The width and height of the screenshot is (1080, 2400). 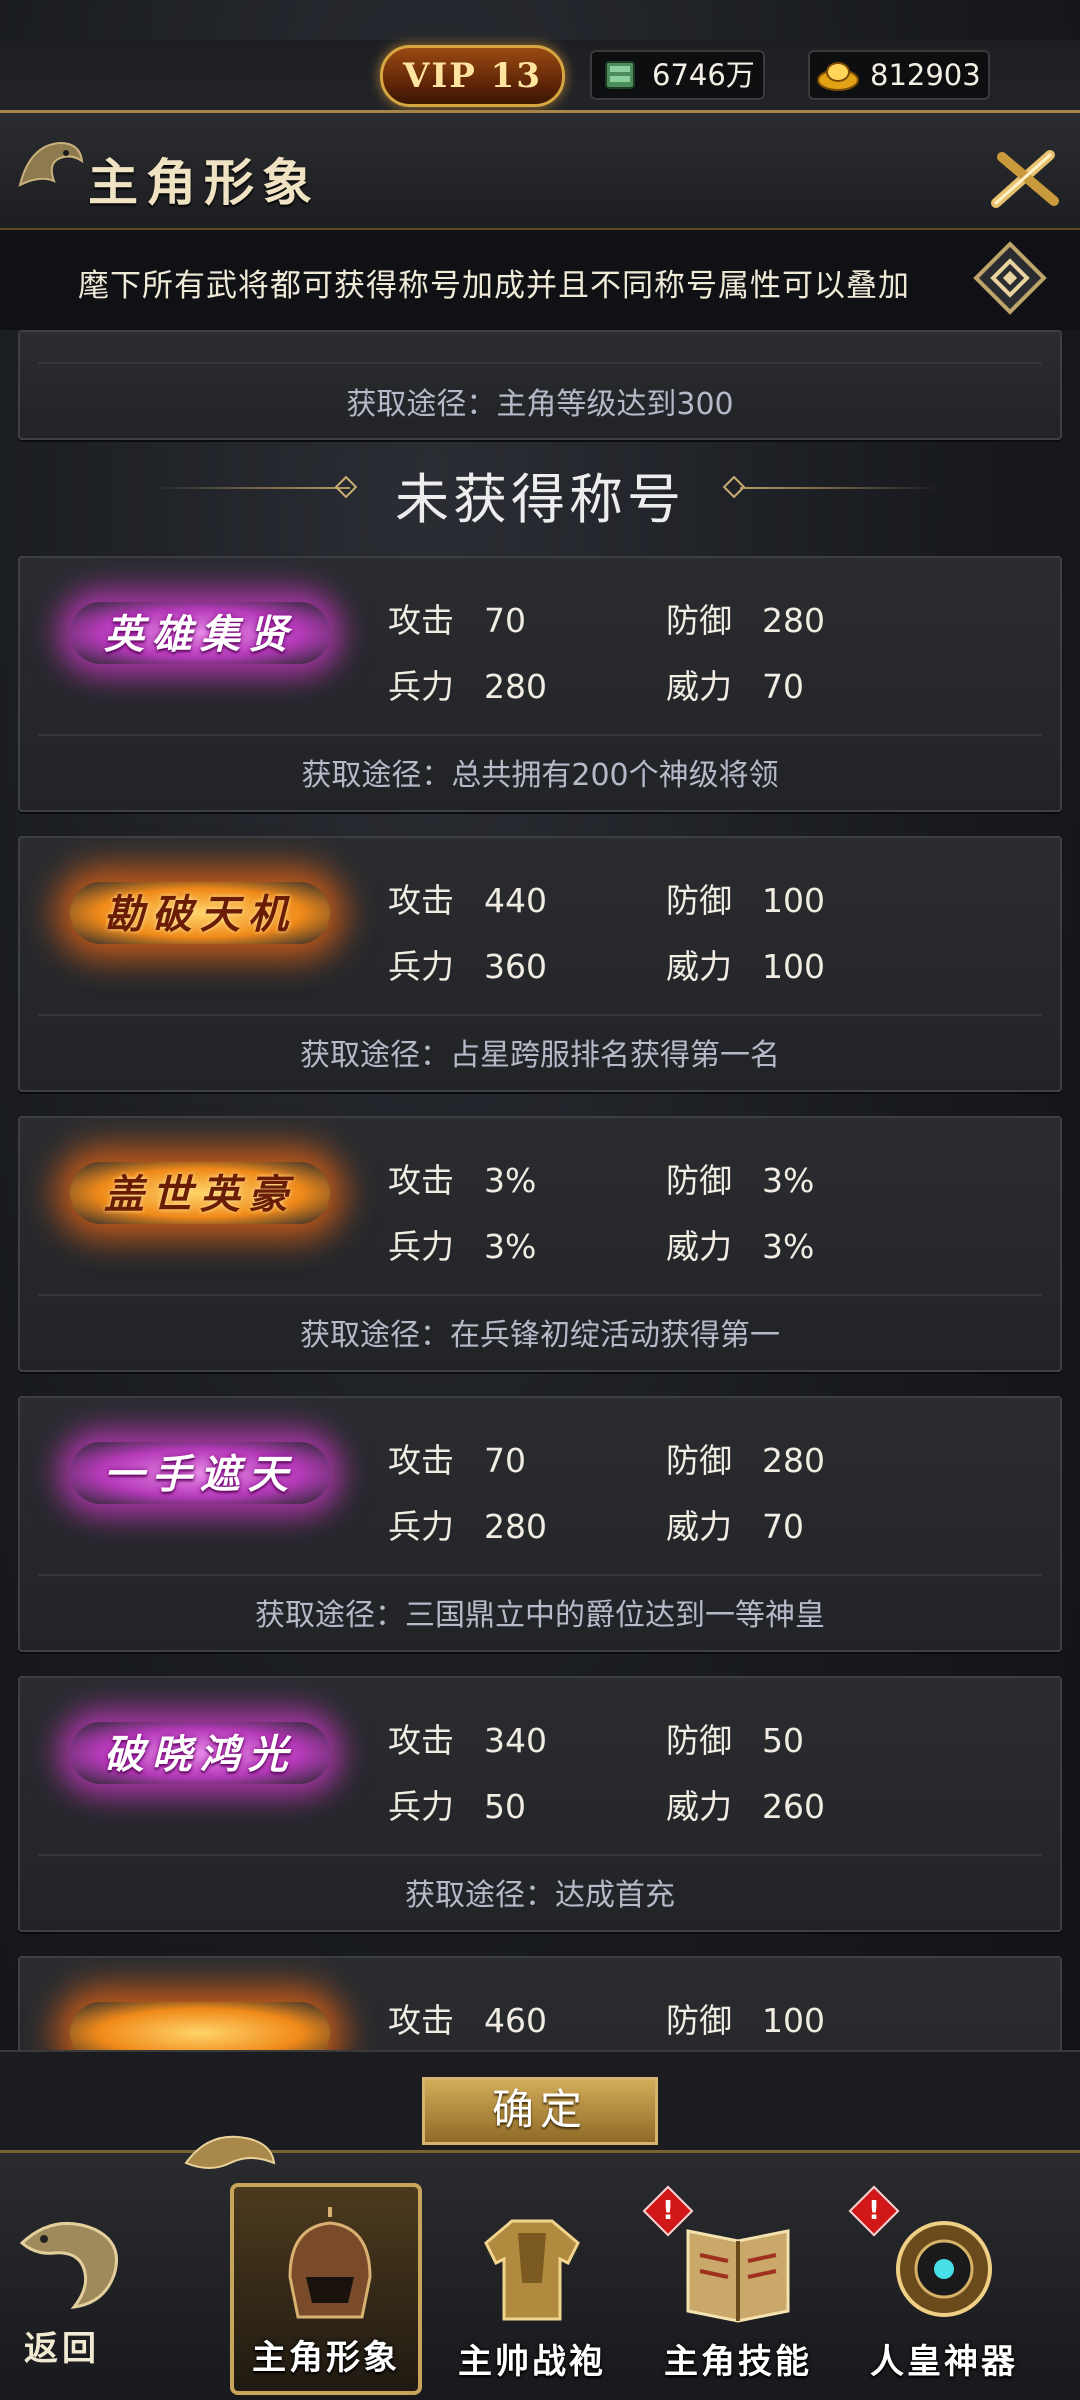 What do you see at coordinates (515, 1740) in the screenshot?
I see `stat-value: 340` at bounding box center [515, 1740].